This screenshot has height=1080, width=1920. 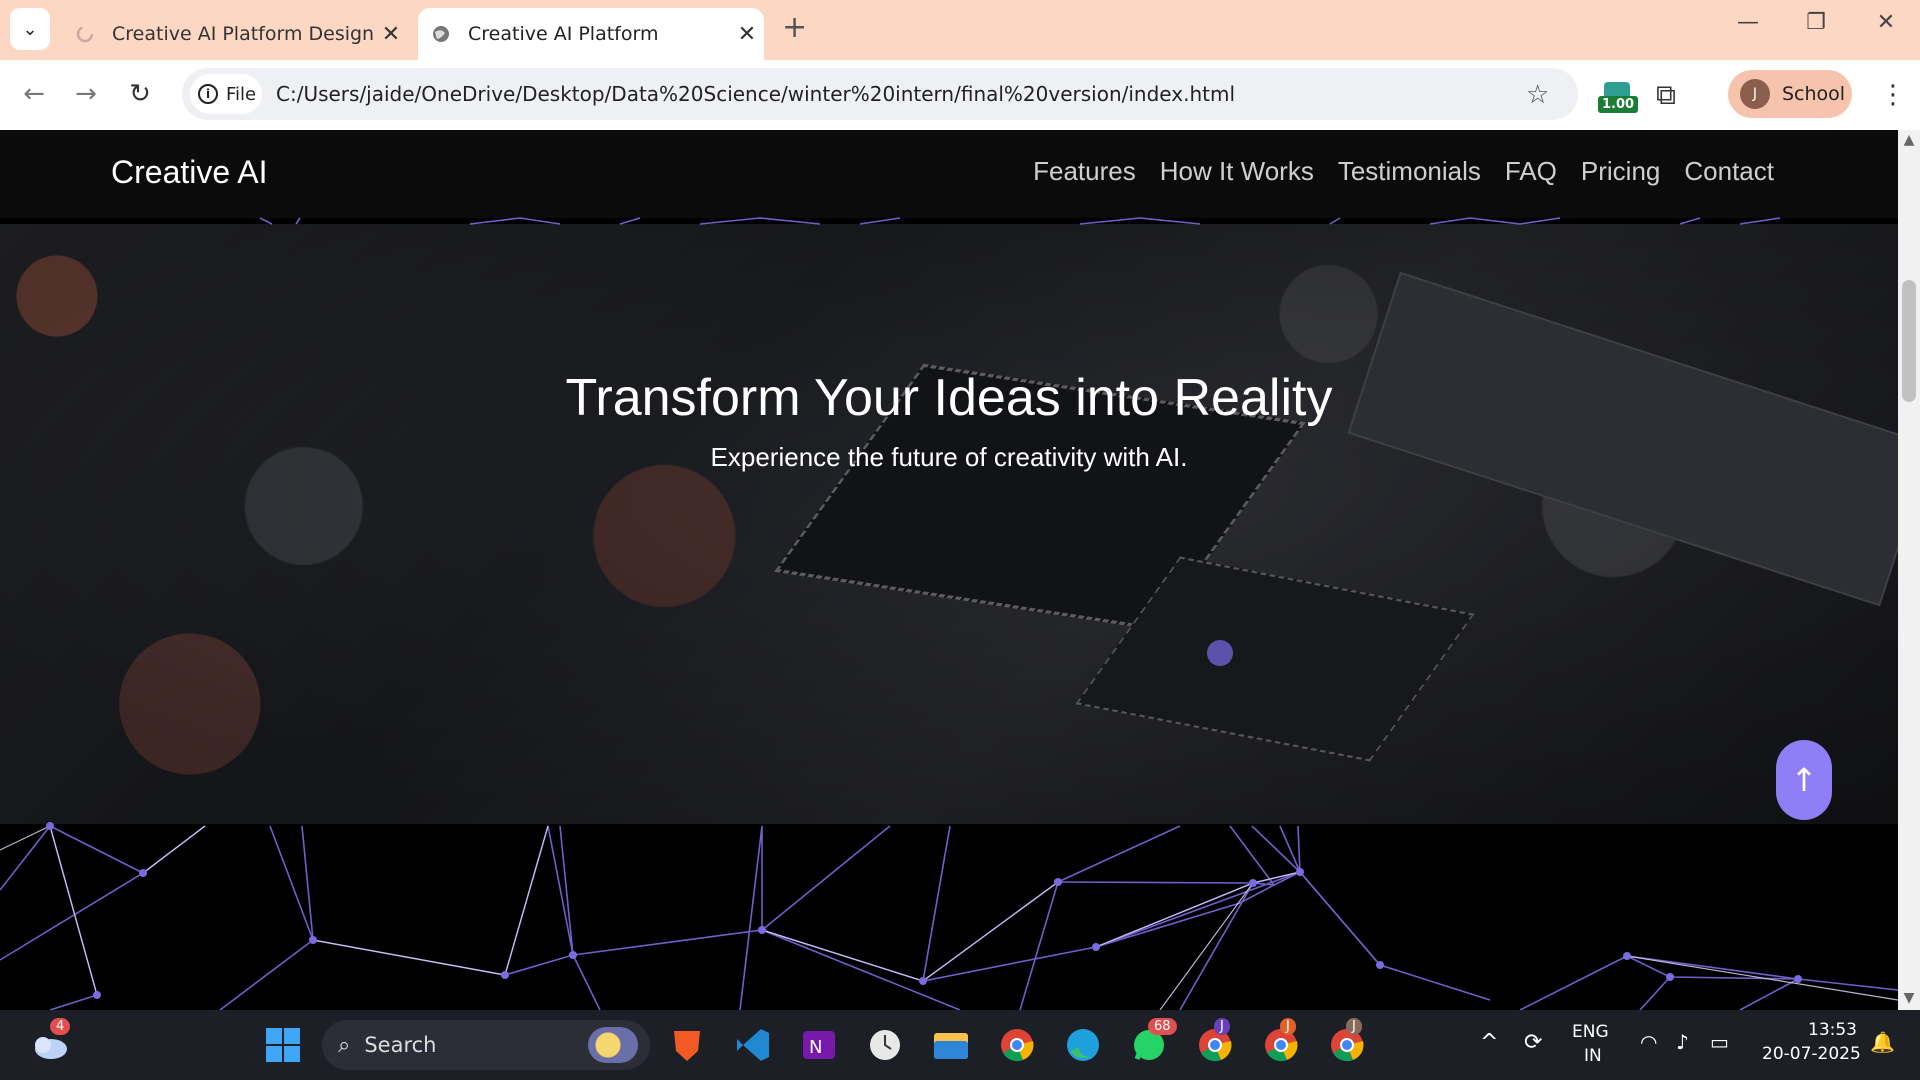 I want to click on clock-time: 13:53, so click(x=1832, y=1030).